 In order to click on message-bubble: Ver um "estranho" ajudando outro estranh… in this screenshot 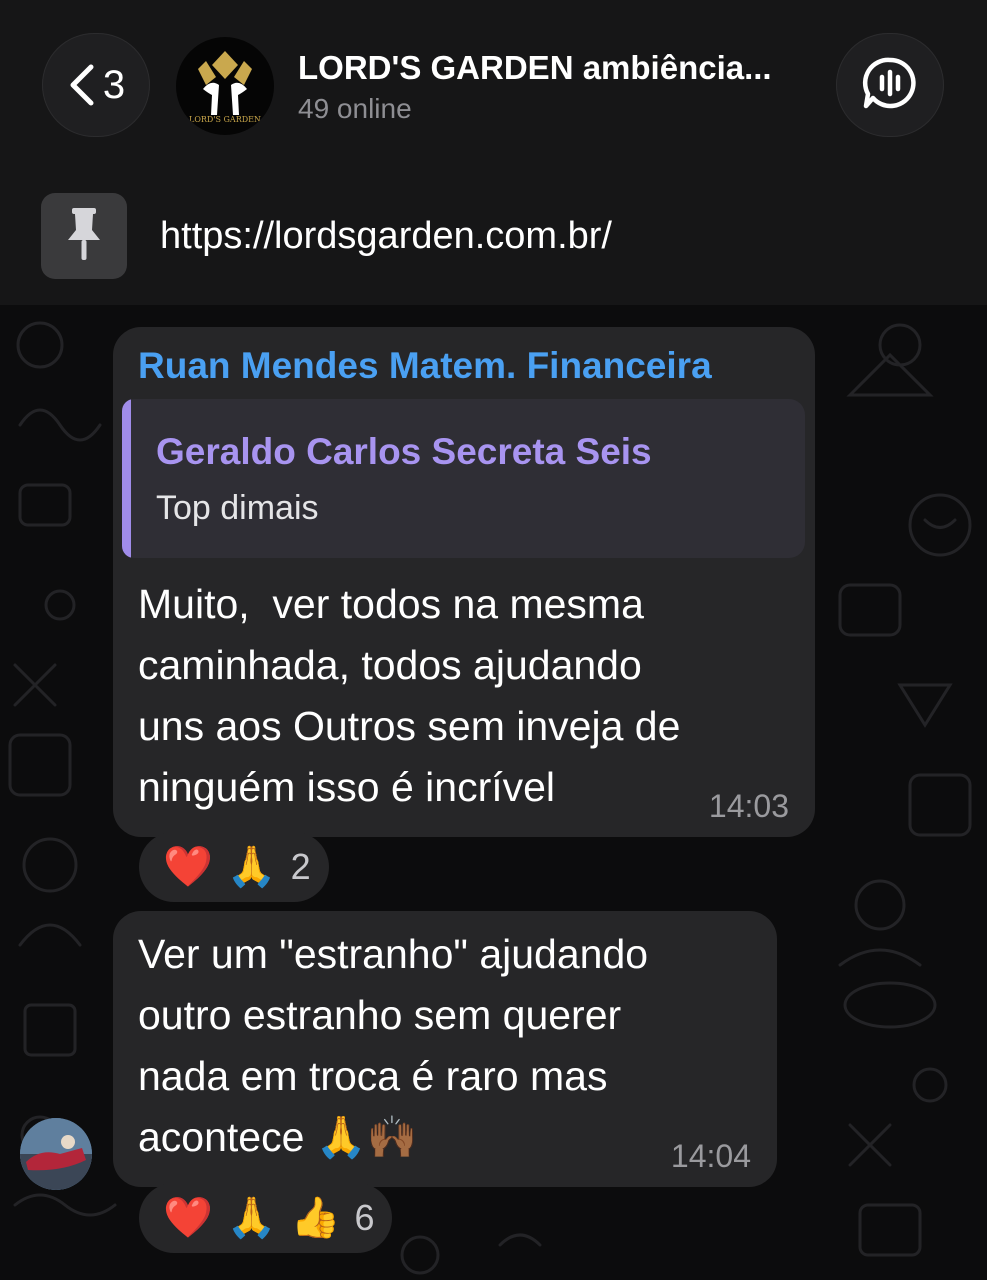, I will do `click(445, 1049)`.